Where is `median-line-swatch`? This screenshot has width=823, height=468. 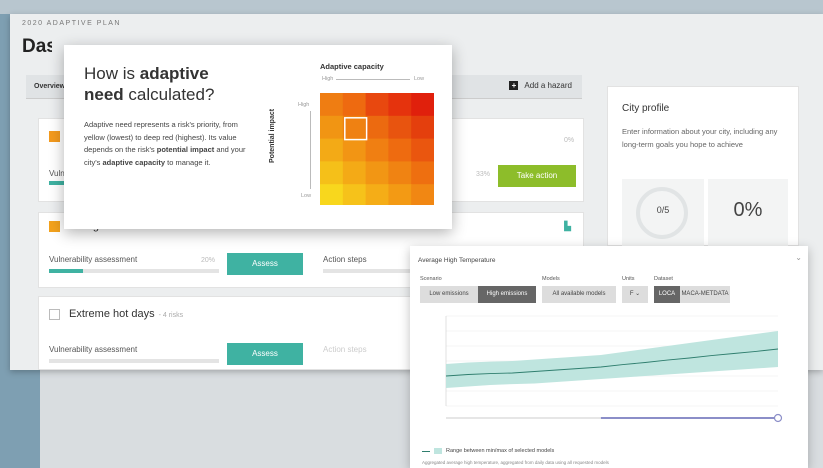
median-line-swatch is located at coordinates (426, 451).